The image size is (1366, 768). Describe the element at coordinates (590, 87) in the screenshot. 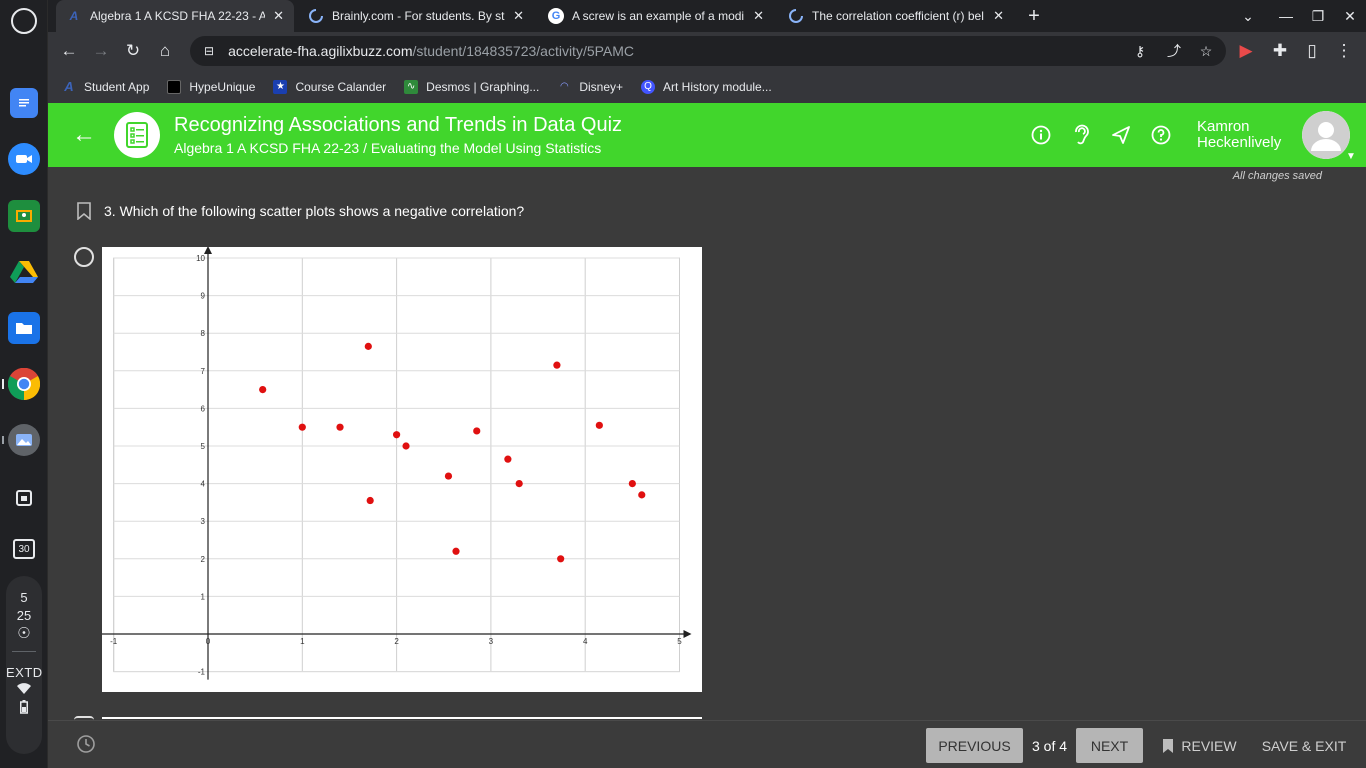

I see `bookmark-disney: ◠ Disney+` at that location.